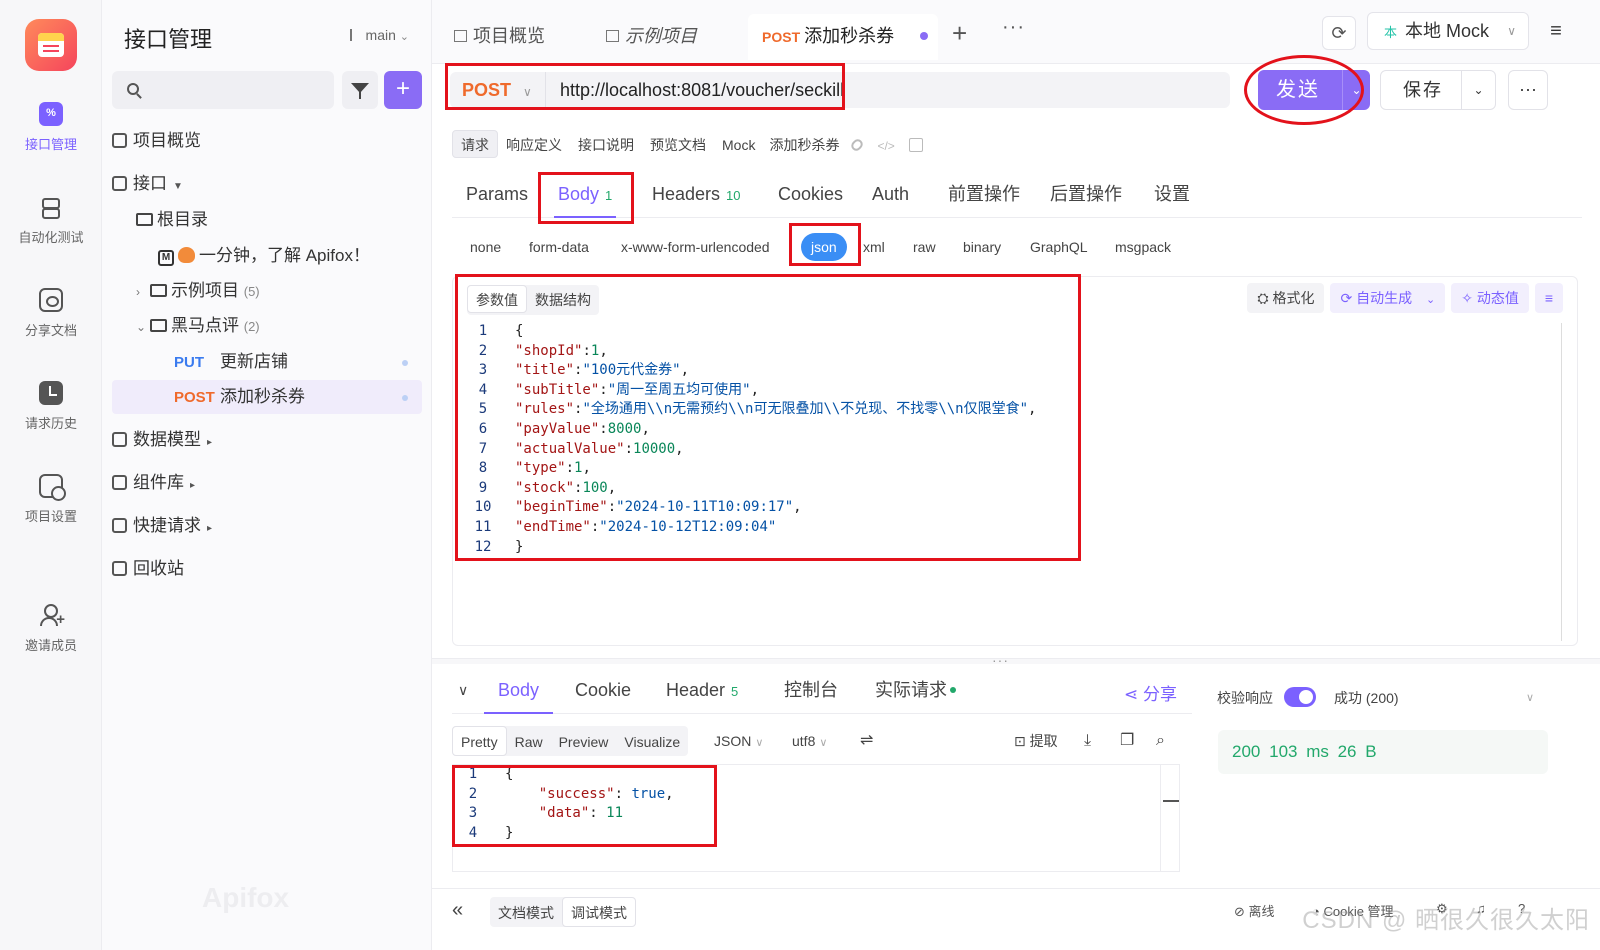  I want to click on offline-status: ⊘ 离线, so click(1254, 910).